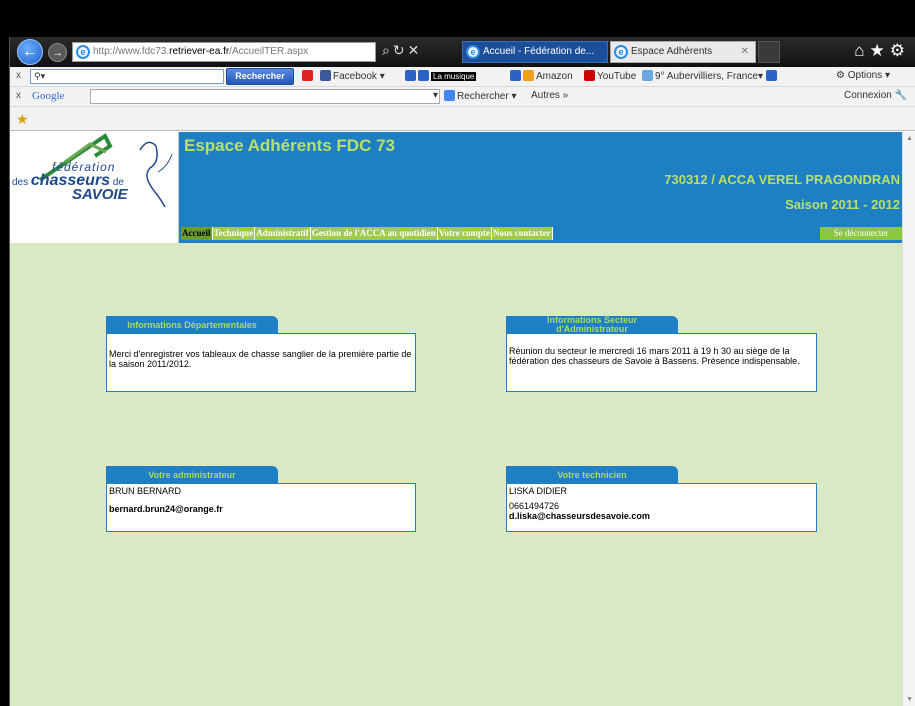  I want to click on weather-icon, so click(647, 75).